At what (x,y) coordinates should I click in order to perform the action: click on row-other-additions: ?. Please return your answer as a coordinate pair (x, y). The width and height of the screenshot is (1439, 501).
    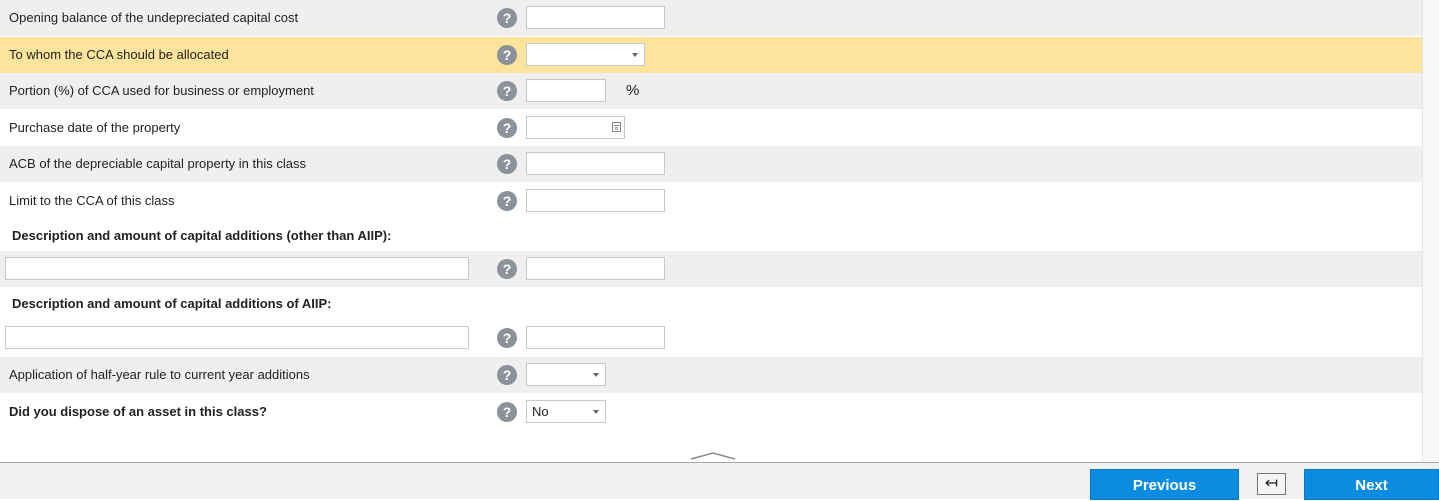
    Looking at the image, I should click on (711, 269).